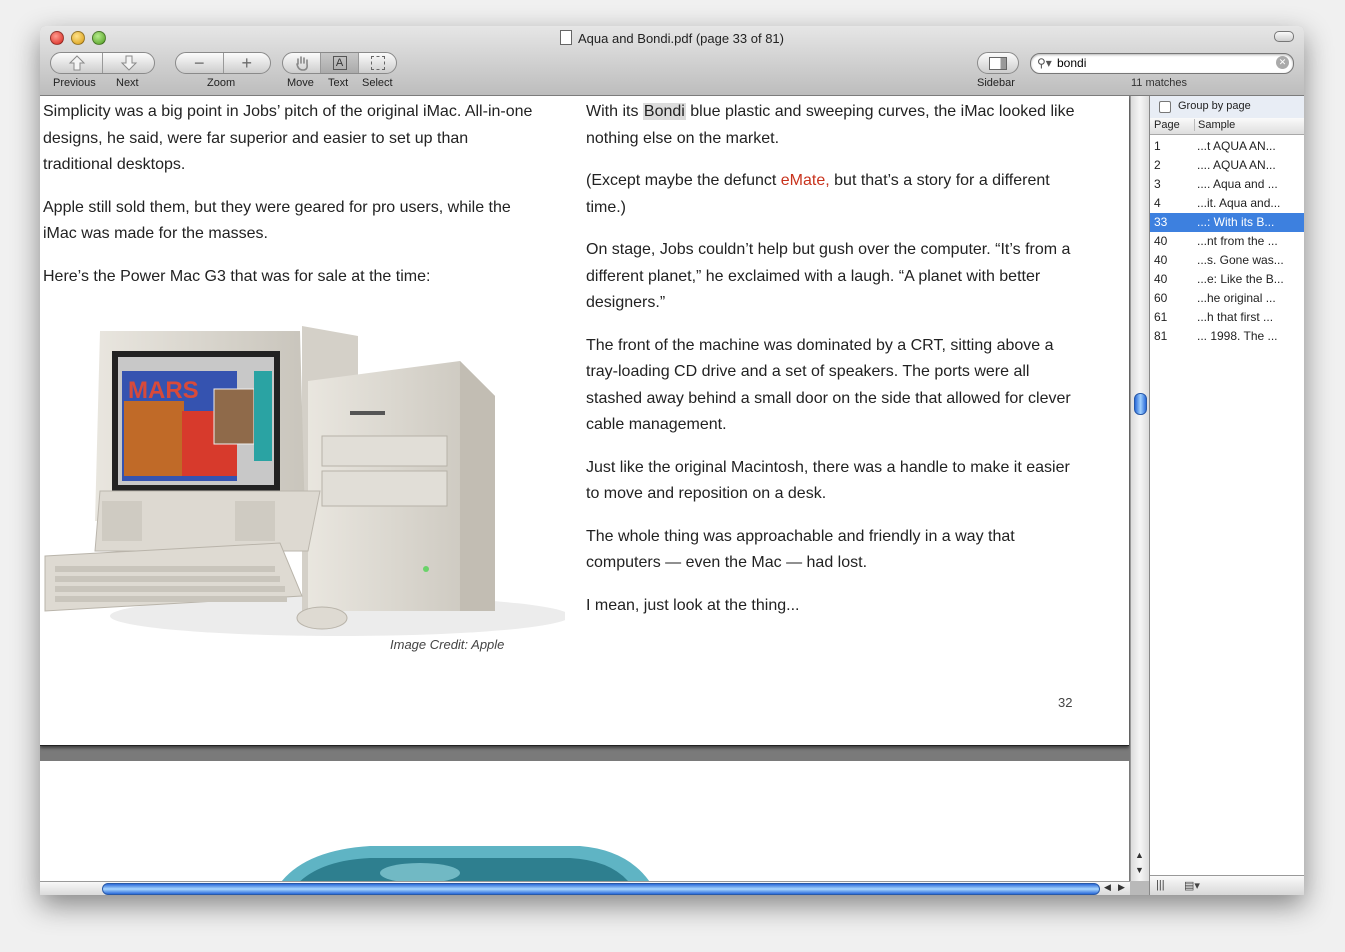  Describe the element at coordinates (584, 821) in the screenshot. I see `next-pdf-page` at that location.